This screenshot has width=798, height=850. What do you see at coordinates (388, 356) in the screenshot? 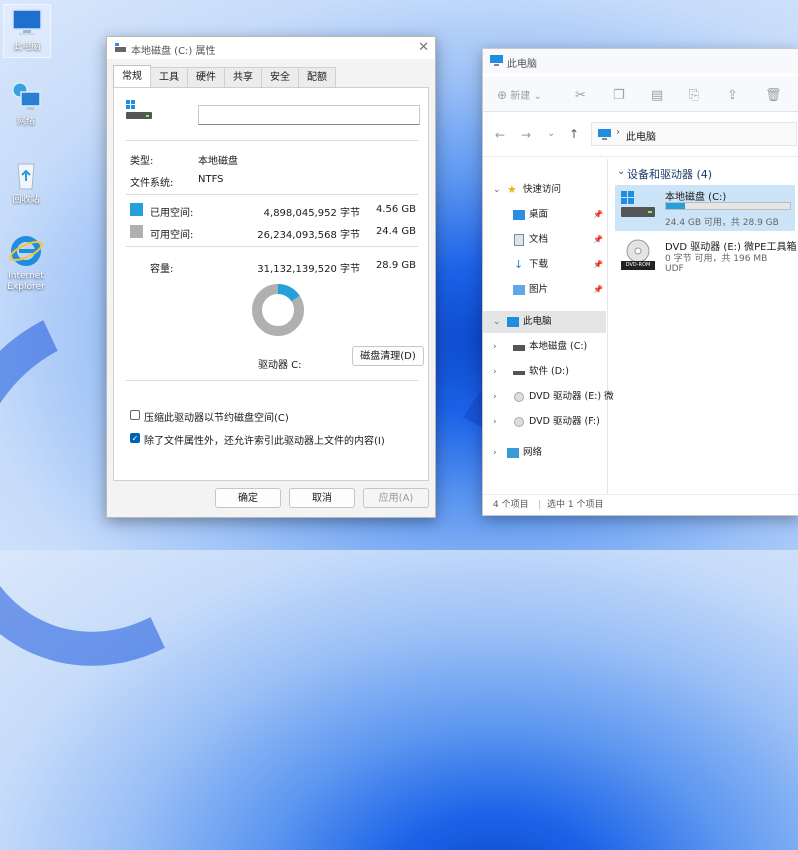
I see `disk-cleanup-button: 磁盘清理(D)` at bounding box center [388, 356].